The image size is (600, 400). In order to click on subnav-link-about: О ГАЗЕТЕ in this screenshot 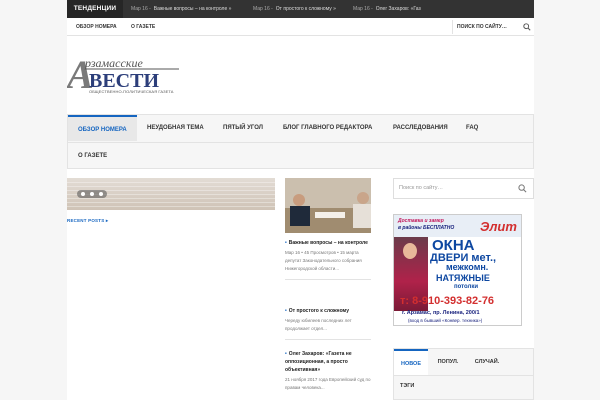, I will do `click(143, 27)`.